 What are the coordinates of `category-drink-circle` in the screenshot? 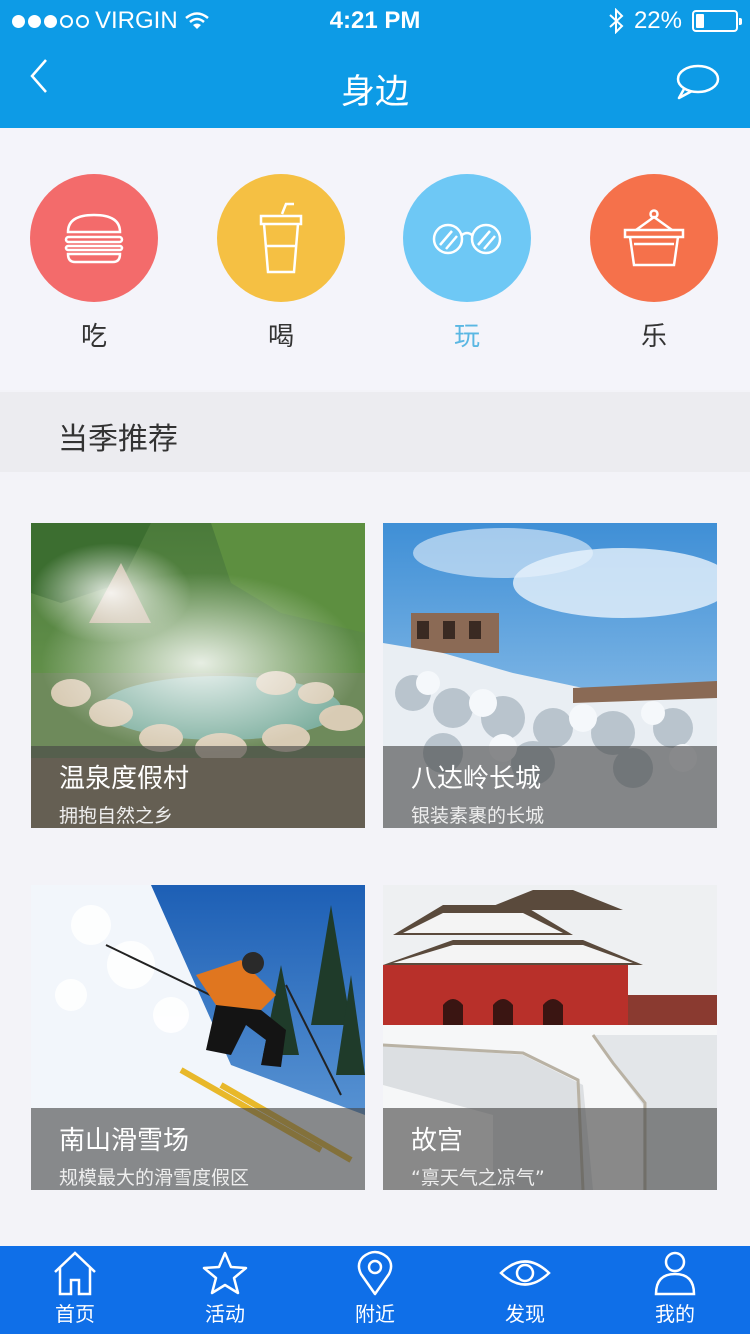 It's located at (281, 238).